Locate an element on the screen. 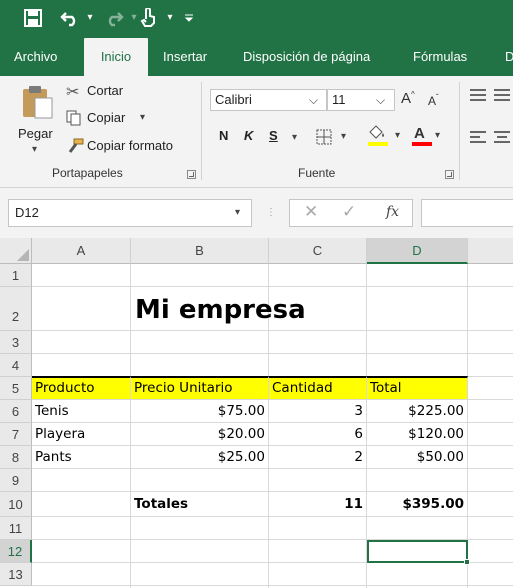  paste-button: Pegar ▾ is located at coordinates (37, 120).